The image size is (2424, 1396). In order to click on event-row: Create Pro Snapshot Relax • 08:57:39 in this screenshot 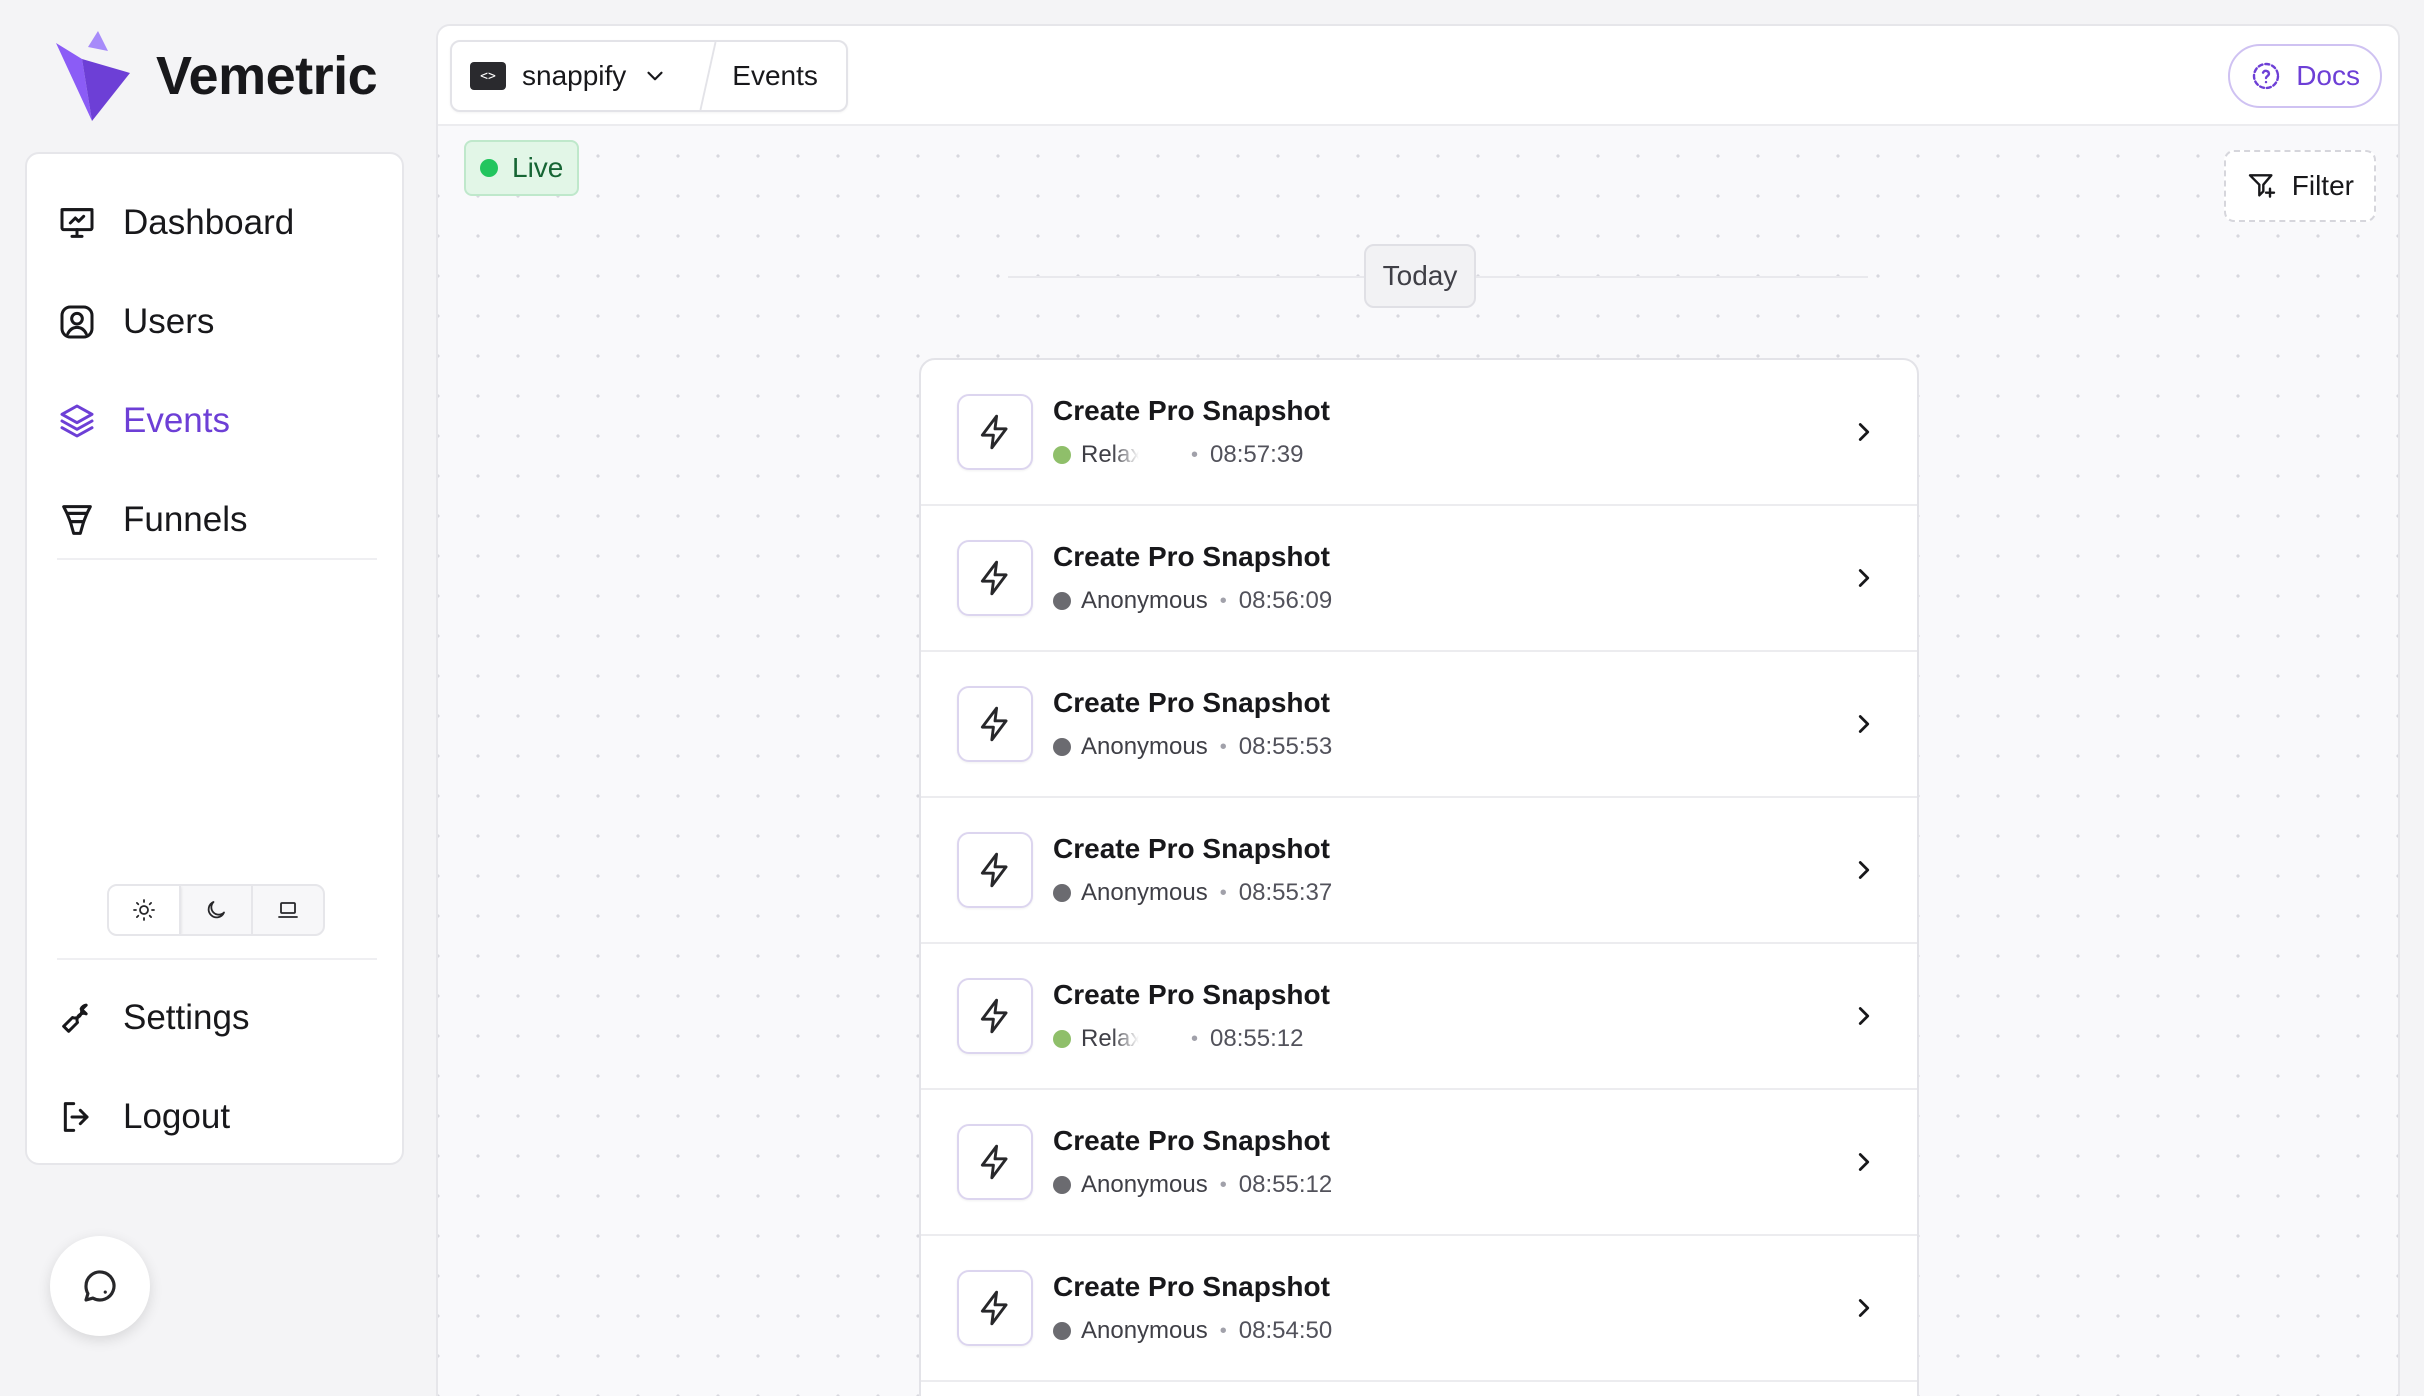, I will do `click(1419, 433)`.